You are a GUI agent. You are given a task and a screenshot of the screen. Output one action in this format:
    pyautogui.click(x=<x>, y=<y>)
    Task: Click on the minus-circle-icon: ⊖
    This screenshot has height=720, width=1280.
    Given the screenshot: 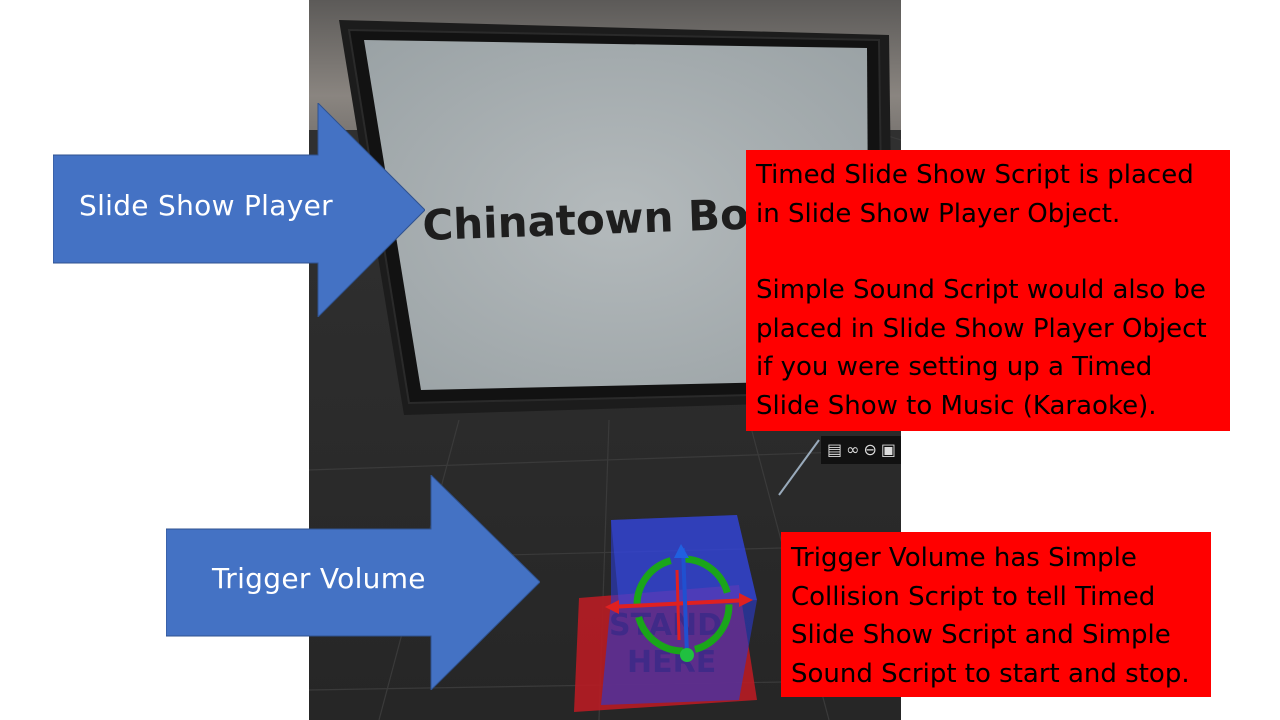 What is the action you would take?
    pyautogui.click(x=869, y=449)
    